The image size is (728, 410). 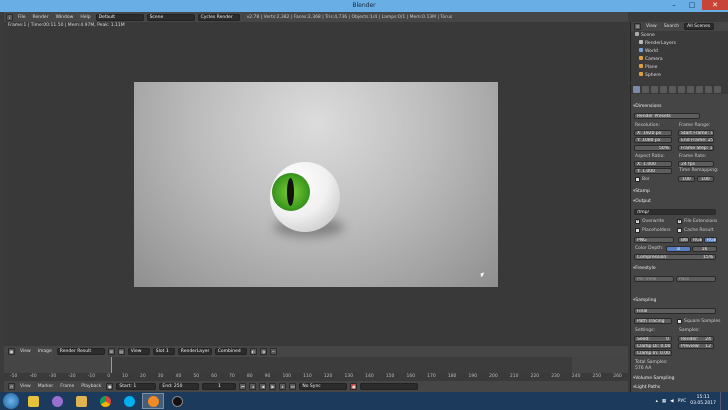 What do you see at coordinates (696, 279) in the screenshot?
I see `freestyle-option-2: Pass` at bounding box center [696, 279].